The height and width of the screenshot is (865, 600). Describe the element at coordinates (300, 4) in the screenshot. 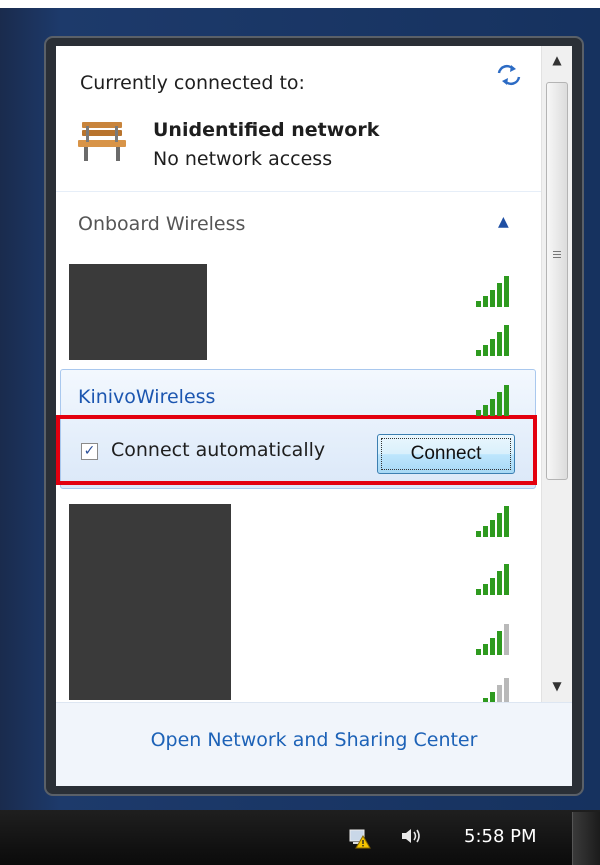

I see `desktop-edge` at that location.